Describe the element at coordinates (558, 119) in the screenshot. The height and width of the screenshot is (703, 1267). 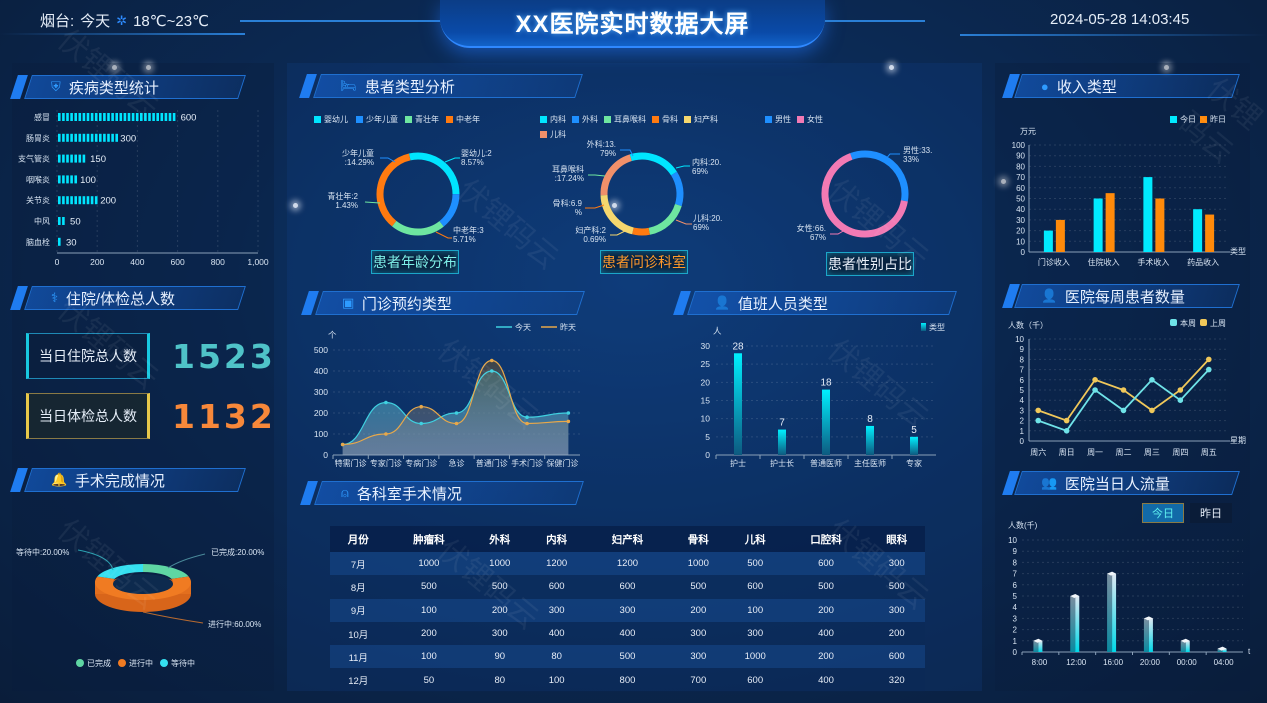
I see `legend-label: 内科` at that location.